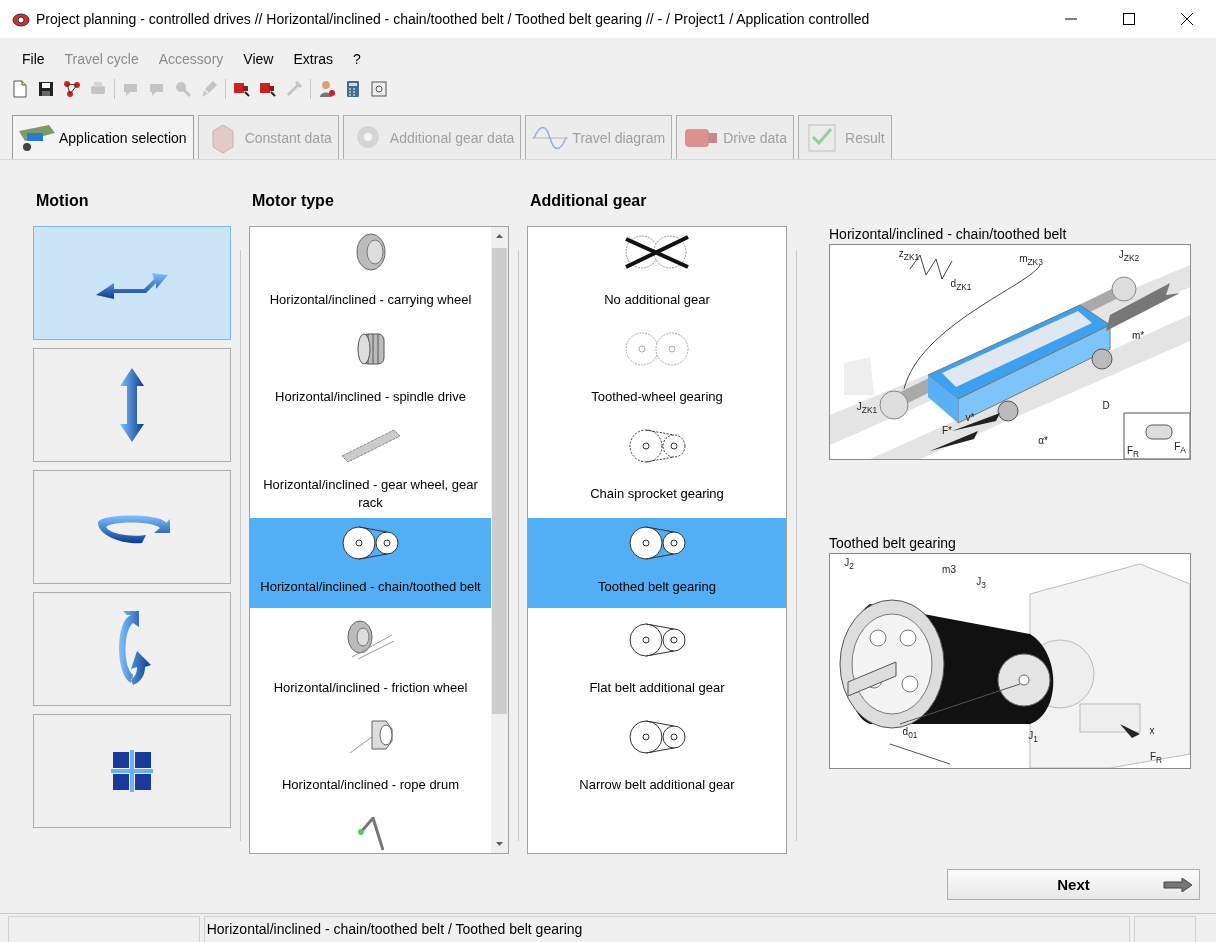  I want to click on list-item: Flat belt additional gear, so click(657, 663).